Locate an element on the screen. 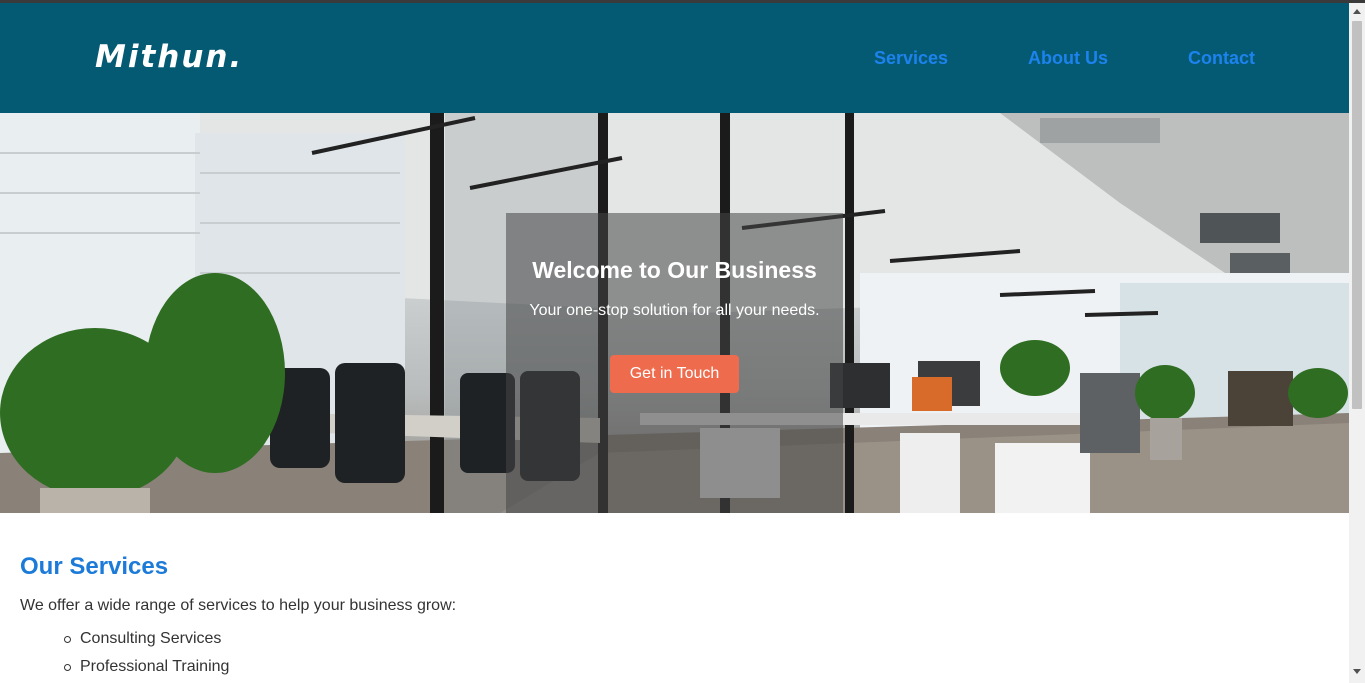 The width and height of the screenshot is (1365, 683). nav-link-about-us: About Us is located at coordinates (1068, 58).